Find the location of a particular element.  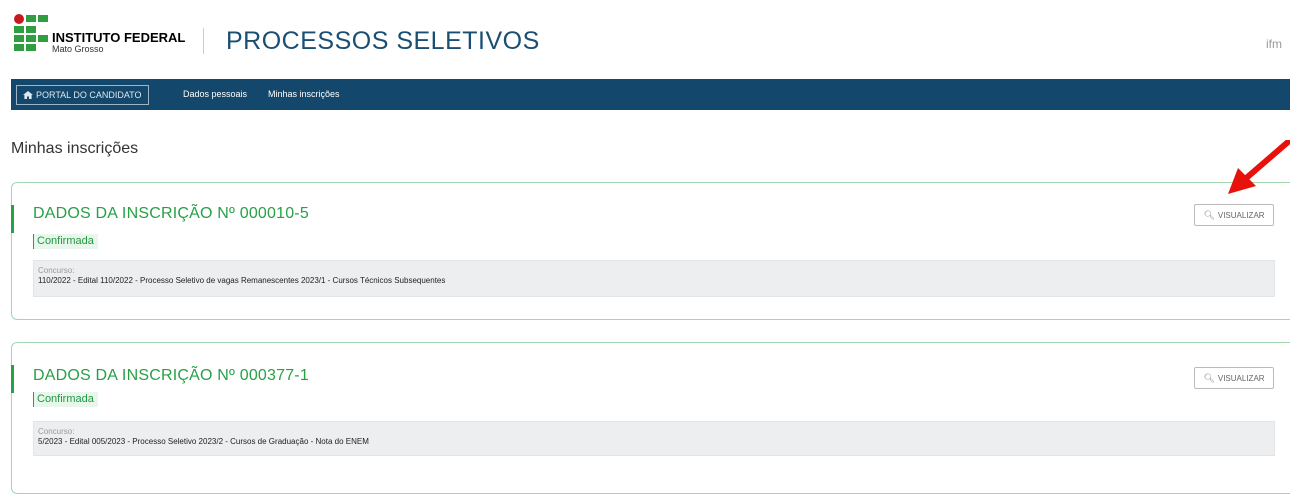

nav-portal-candidato: PORTAL DO CANDIDATO is located at coordinates (82, 95).